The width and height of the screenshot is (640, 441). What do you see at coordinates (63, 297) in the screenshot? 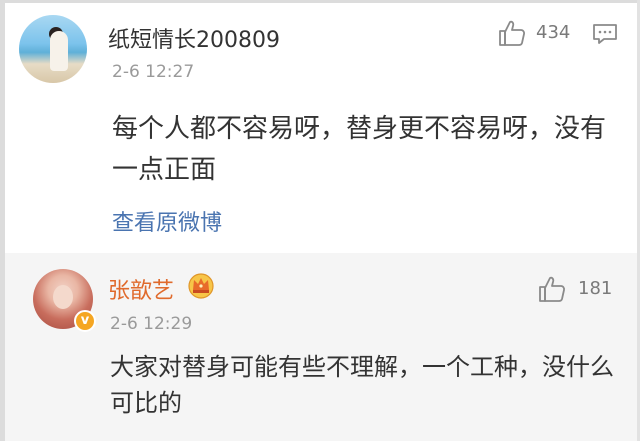
I see `avatar-face` at bounding box center [63, 297].